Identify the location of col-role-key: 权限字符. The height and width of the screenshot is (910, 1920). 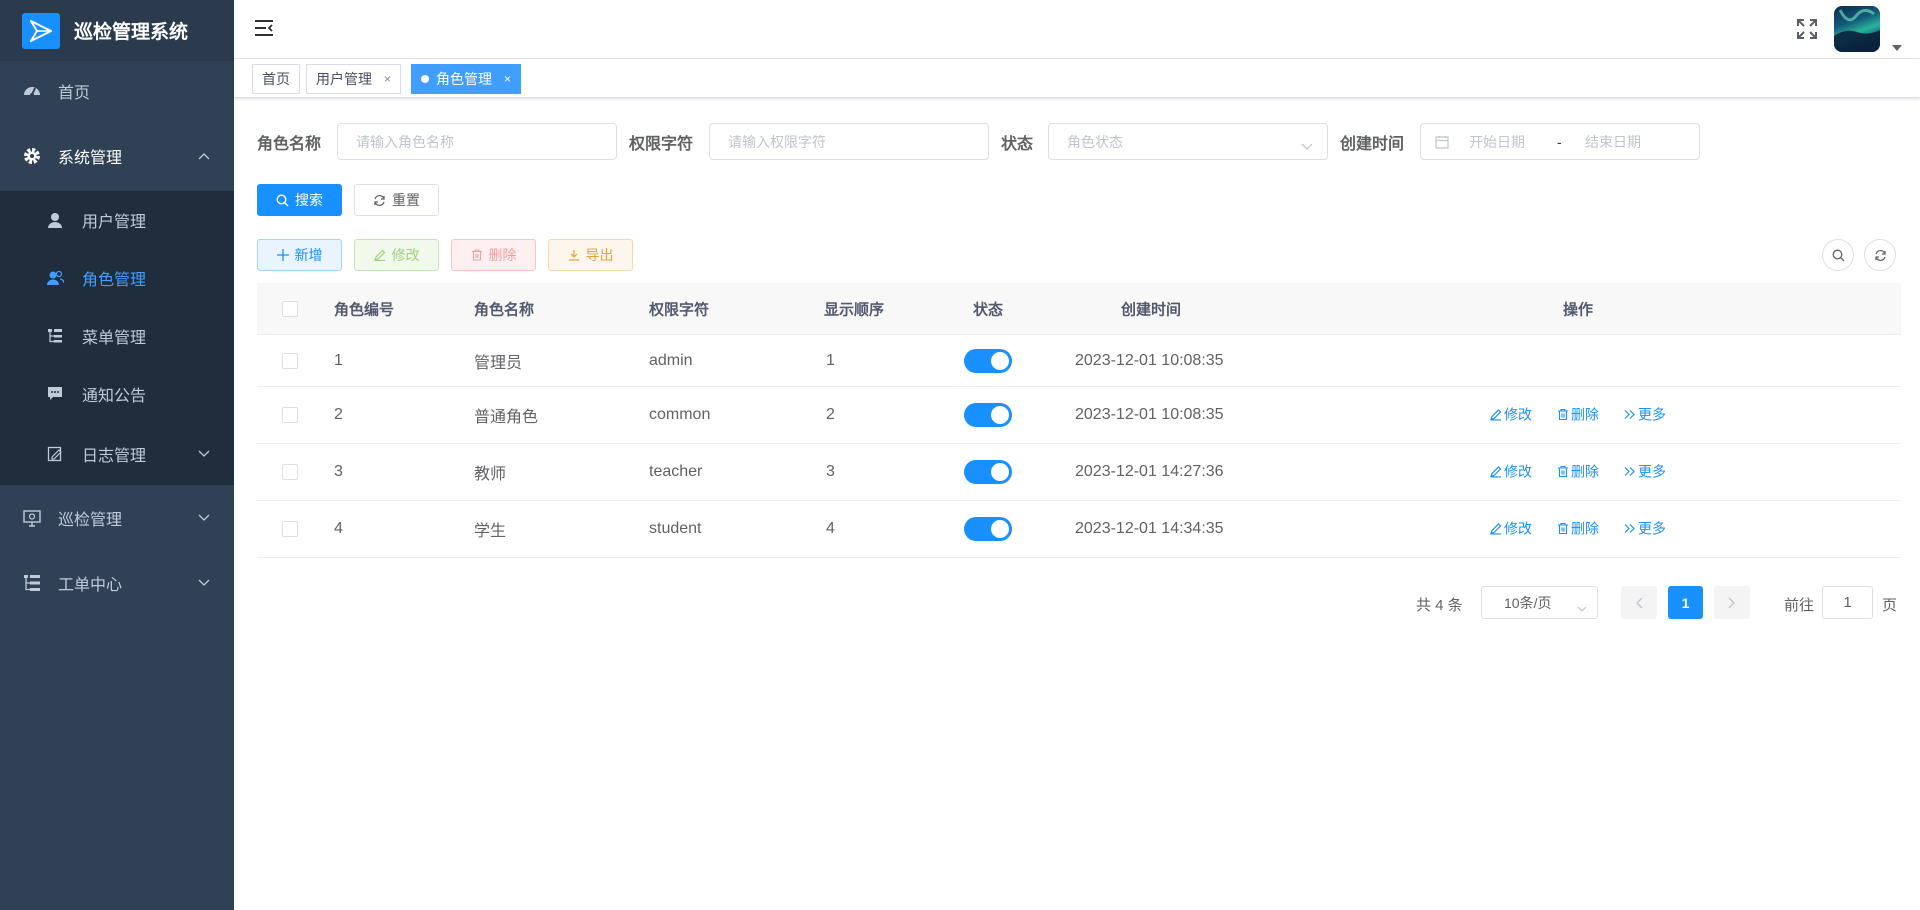
(679, 309).